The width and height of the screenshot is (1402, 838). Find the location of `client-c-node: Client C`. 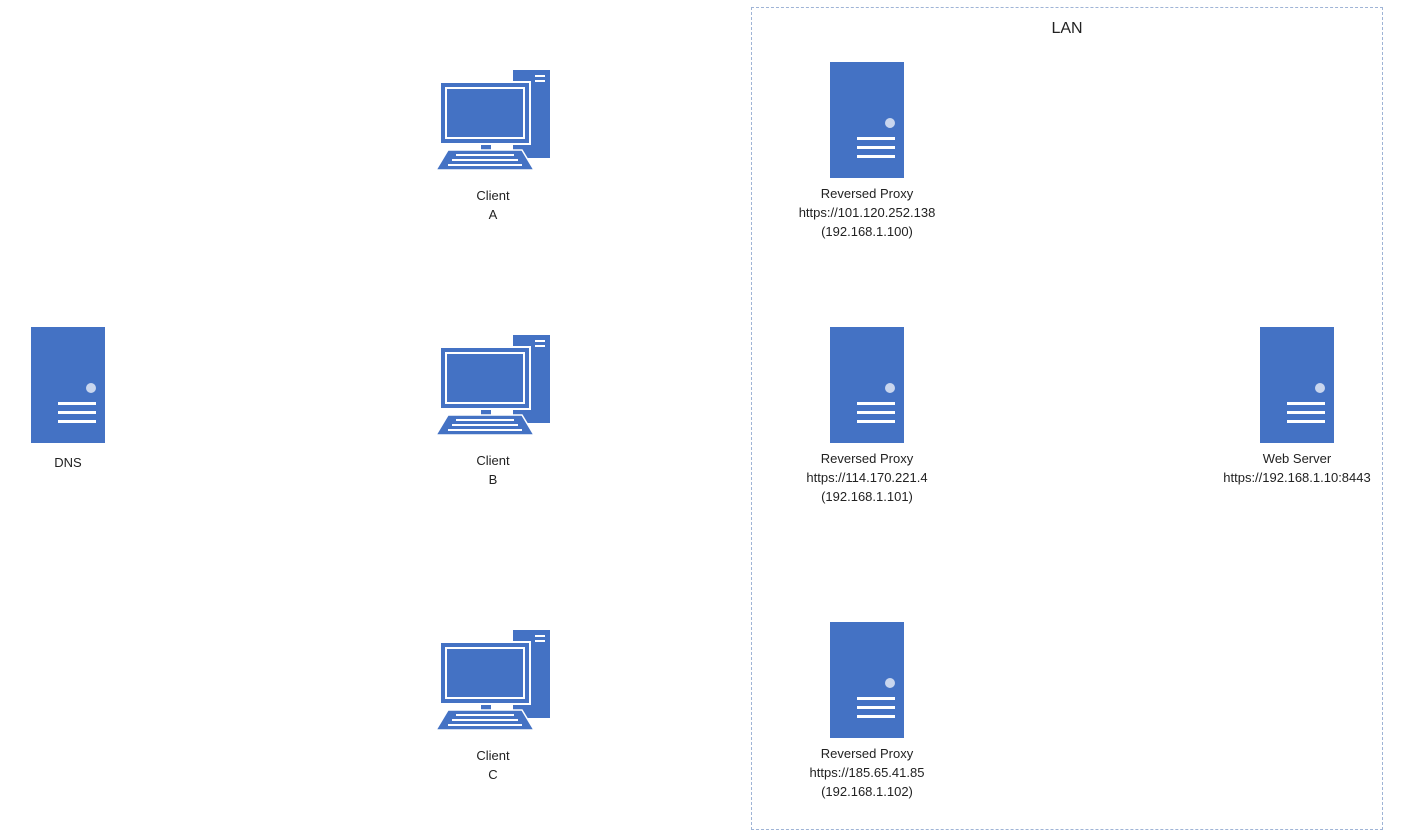

client-c-node: Client C is located at coordinates (493, 707).